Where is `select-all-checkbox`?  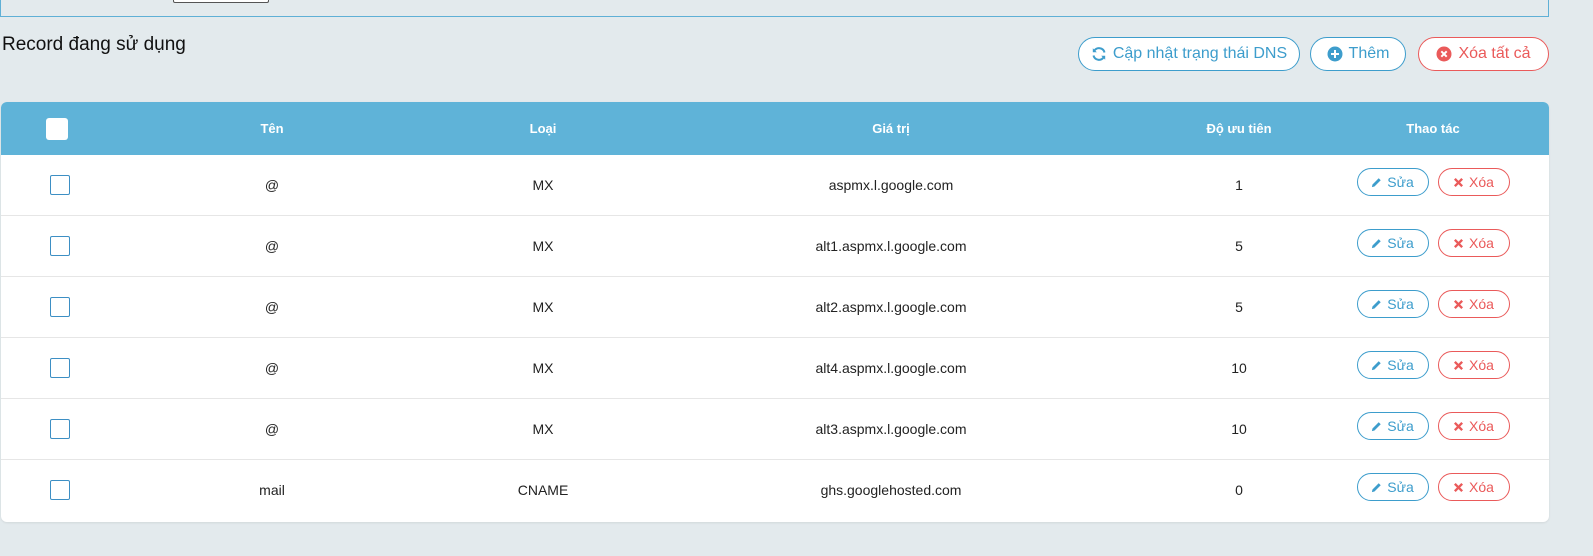 select-all-checkbox is located at coordinates (57, 128).